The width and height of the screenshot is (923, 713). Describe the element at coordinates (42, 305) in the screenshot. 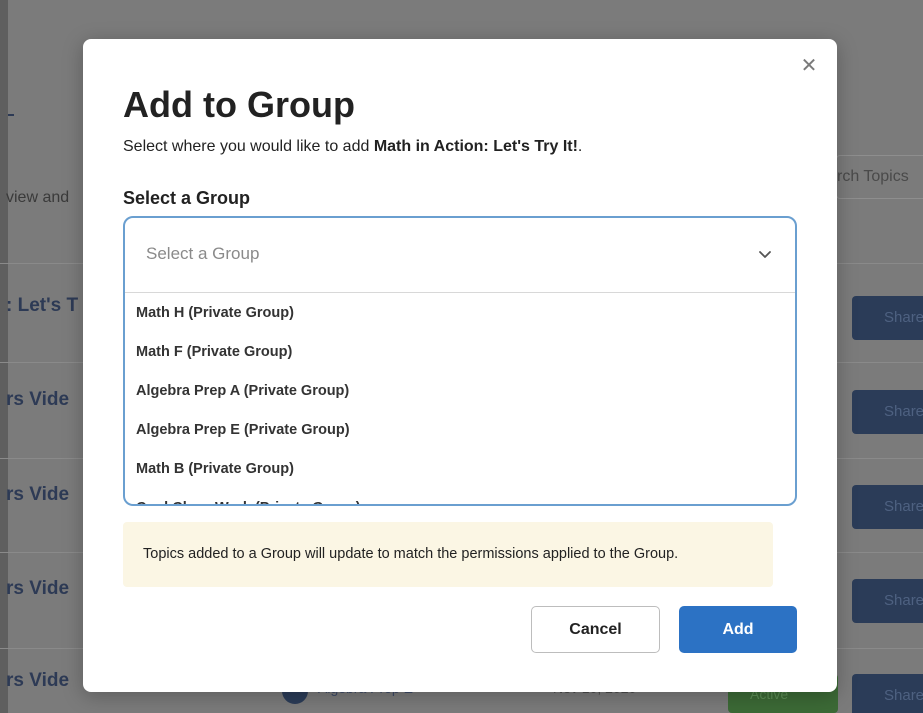

I see `background-row-title: : Let's T` at that location.